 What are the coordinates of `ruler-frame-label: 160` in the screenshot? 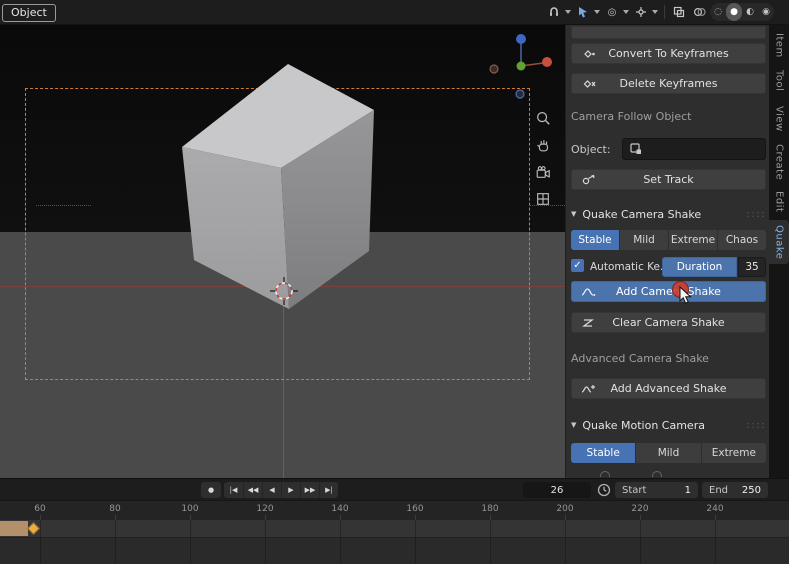 It's located at (415, 509).